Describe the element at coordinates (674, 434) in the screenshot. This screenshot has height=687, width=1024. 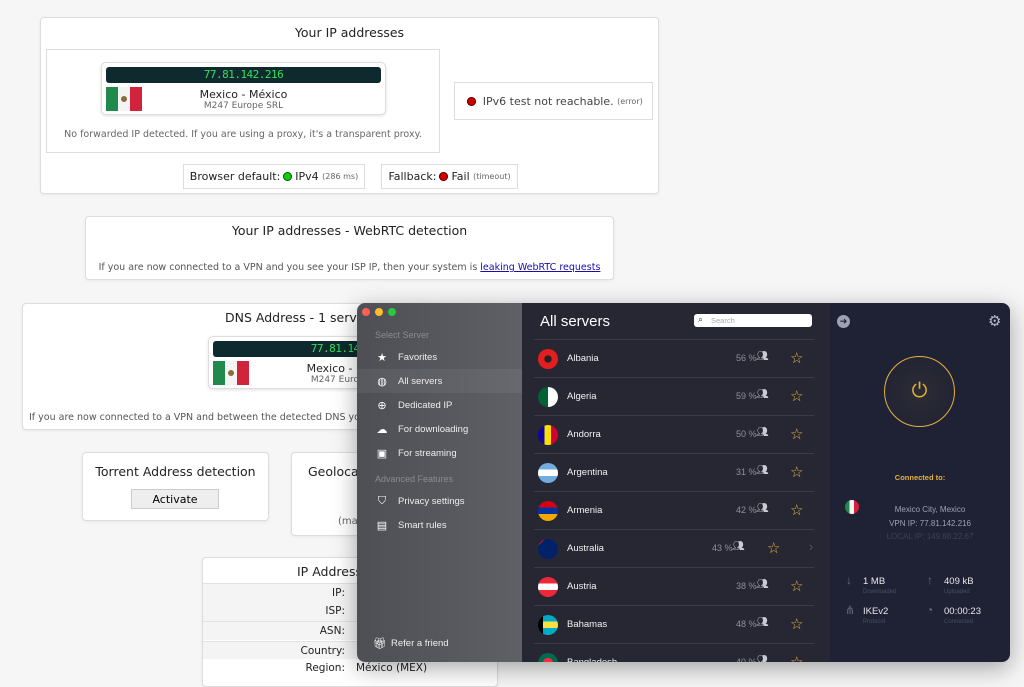
I see `server-row: Andorra 50 % 👥︎ ☆` at that location.